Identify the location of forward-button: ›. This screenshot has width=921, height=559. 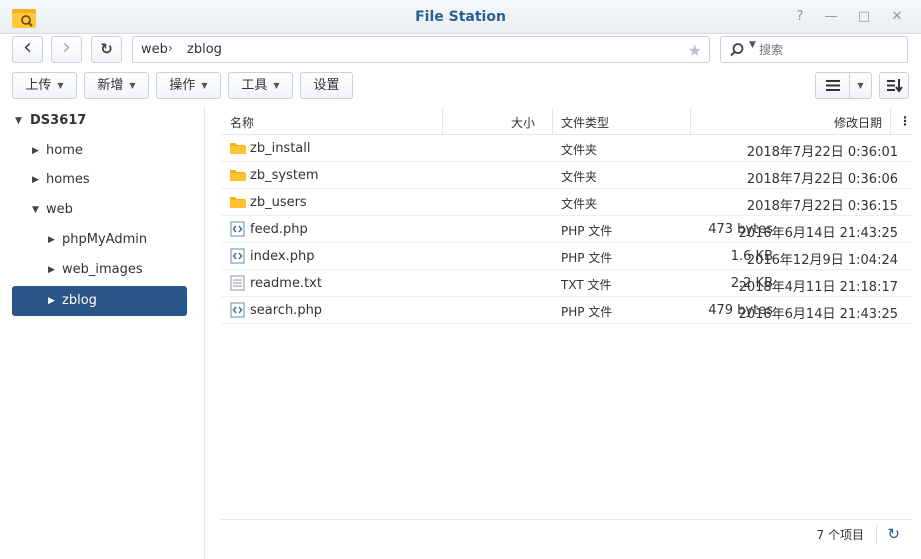
(66, 49).